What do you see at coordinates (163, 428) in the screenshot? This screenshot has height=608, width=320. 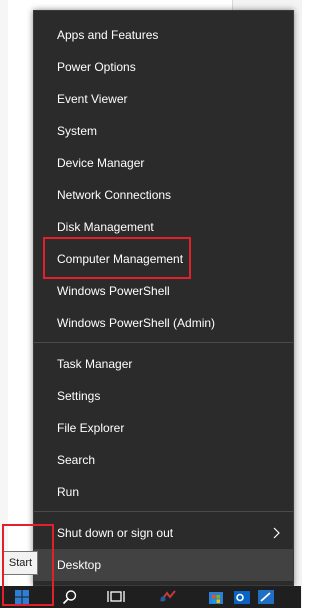 I see `menu-item-file-explorer: File Explorer` at bounding box center [163, 428].